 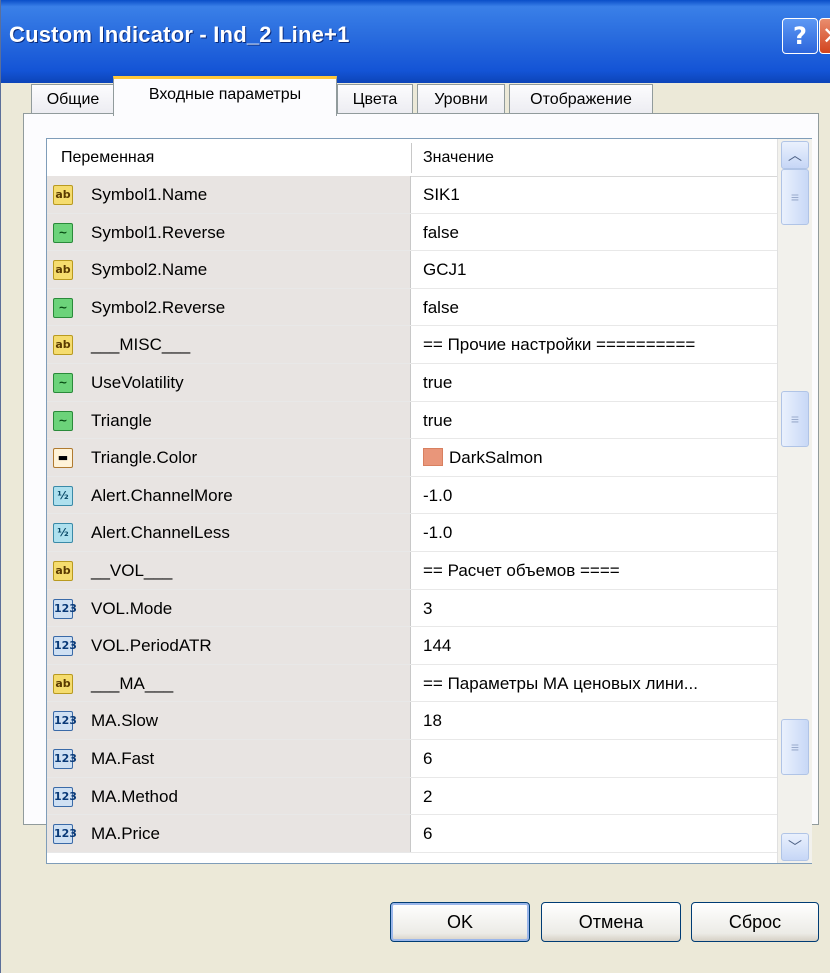 What do you see at coordinates (73, 99) in the screenshot?
I see `tab-general: Общие` at bounding box center [73, 99].